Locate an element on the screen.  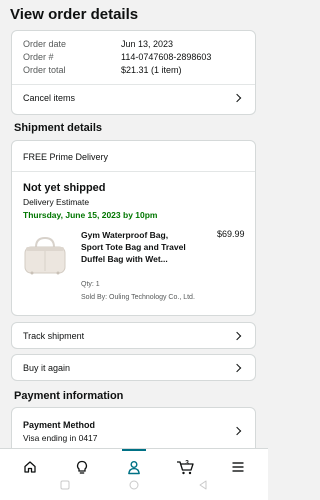
track-shipment-label: Track shipment is located at coordinates (54, 336).